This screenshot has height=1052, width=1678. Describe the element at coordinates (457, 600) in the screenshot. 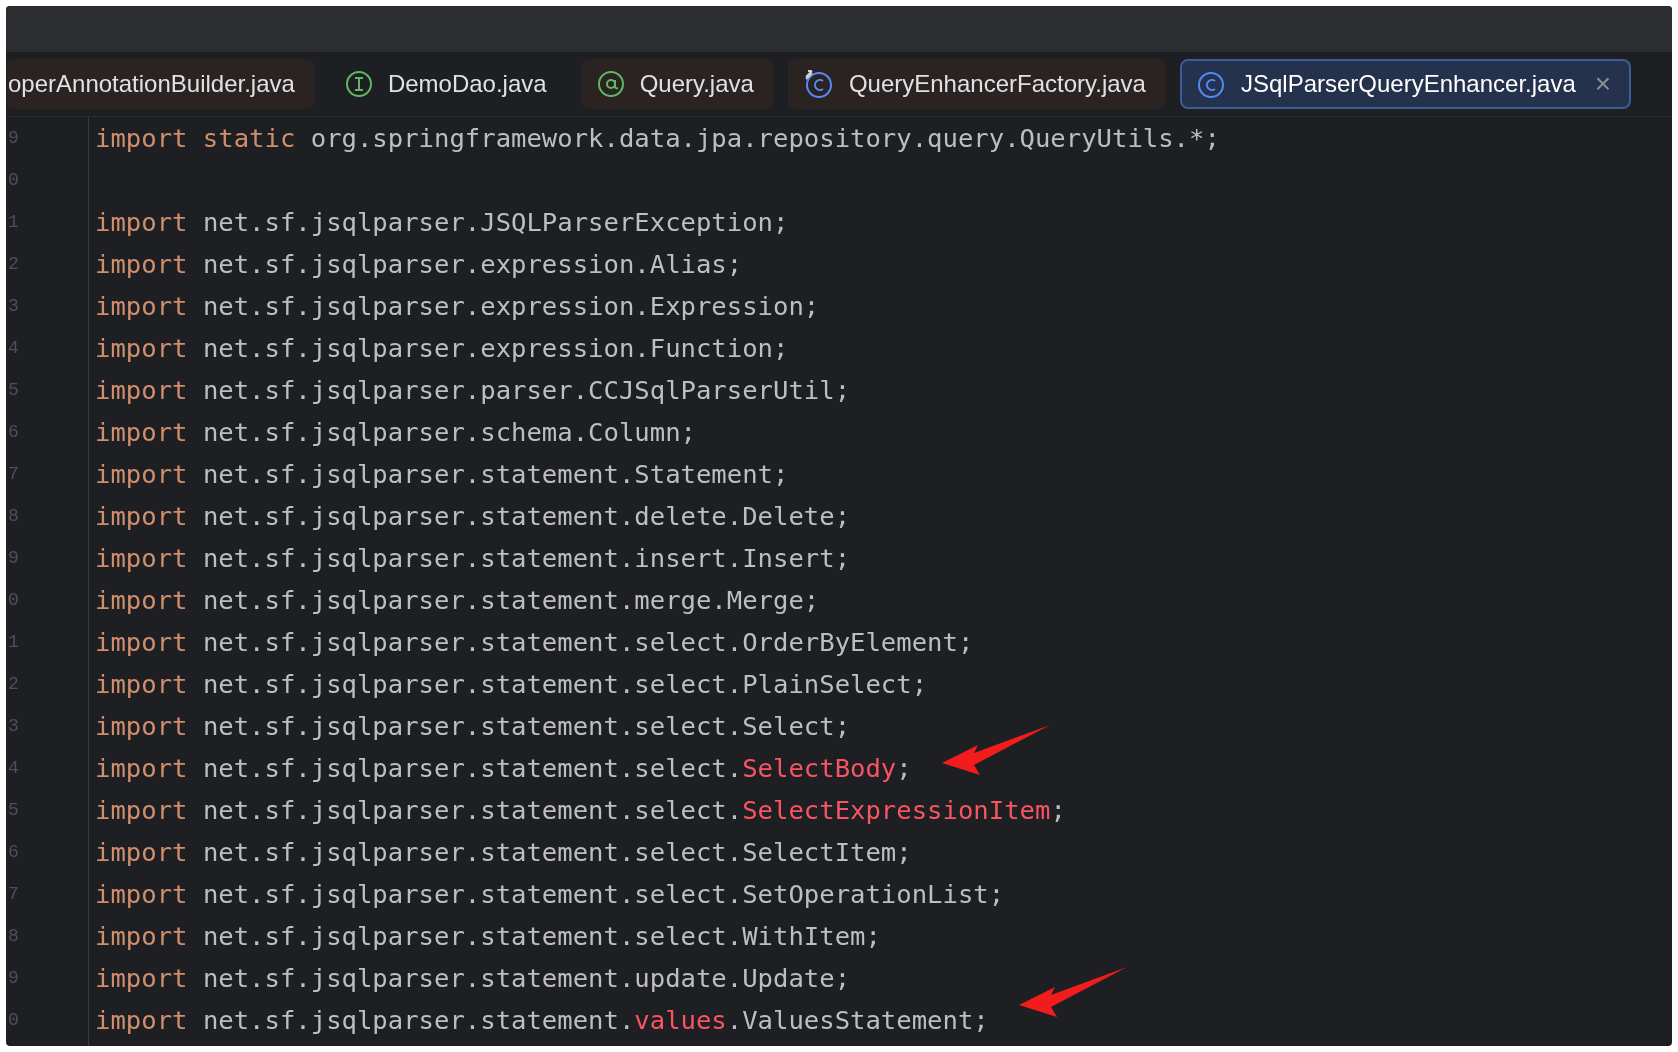

I see `code-line: import net.sf.jsqlparser.statement.merge.Merge;` at that location.